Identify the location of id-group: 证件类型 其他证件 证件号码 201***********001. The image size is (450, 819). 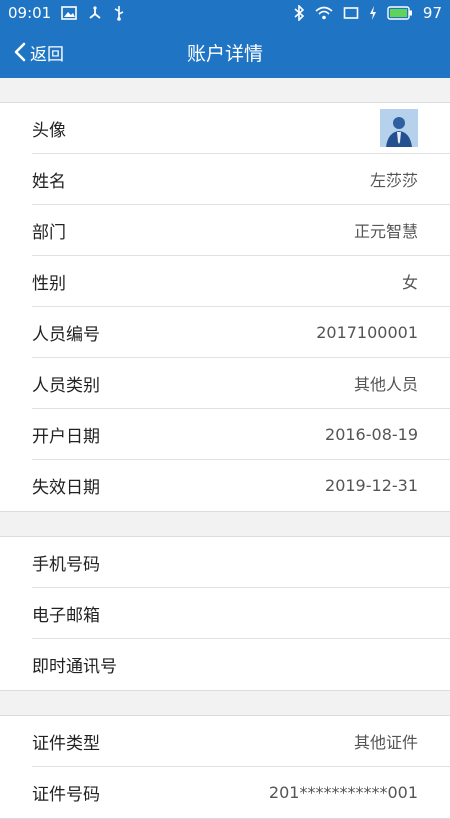
(225, 767).